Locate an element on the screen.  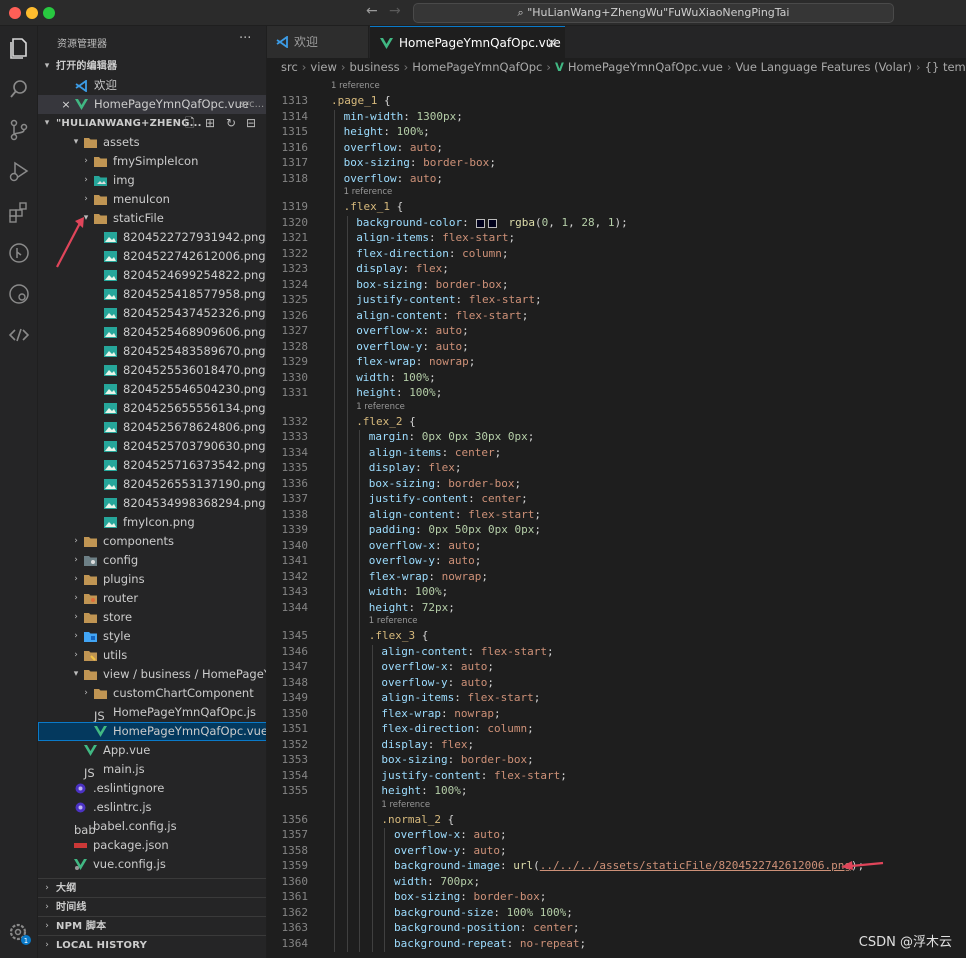
tree-file: JS main.js is located at coordinates (152, 770).